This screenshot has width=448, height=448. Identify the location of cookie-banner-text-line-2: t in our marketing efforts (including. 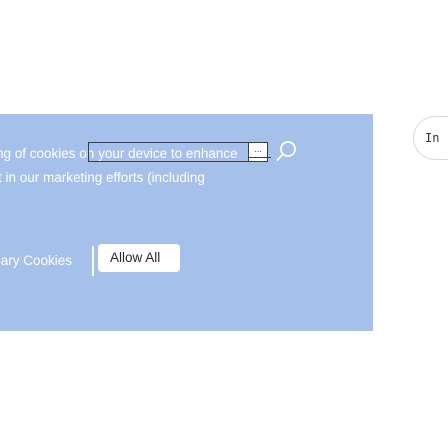
(102, 177).